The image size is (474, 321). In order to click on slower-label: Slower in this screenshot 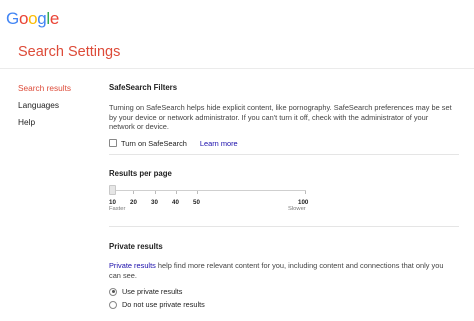, I will do `click(297, 209)`.